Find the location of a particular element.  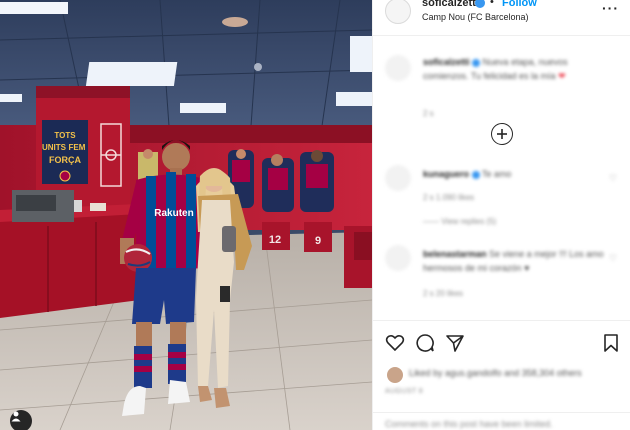

follow-button: Follow is located at coordinates (519, 4).